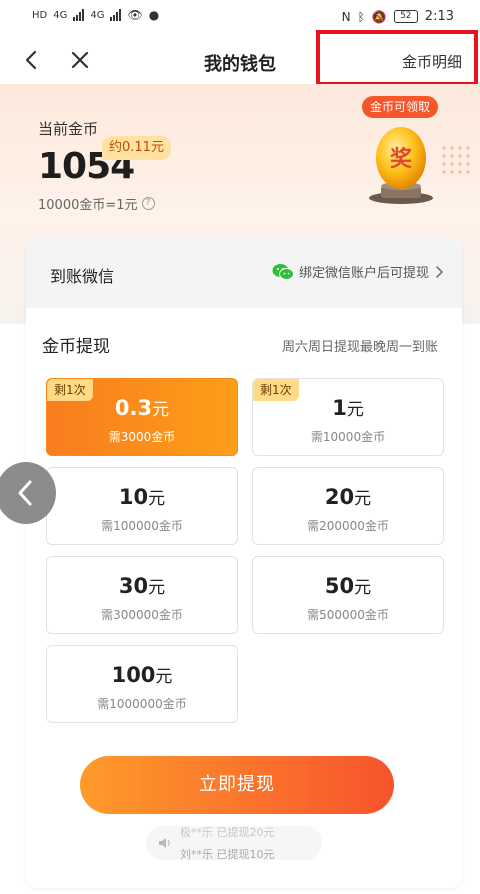 This screenshot has height=894, width=480. I want to click on floating-back-button, so click(28, 493).